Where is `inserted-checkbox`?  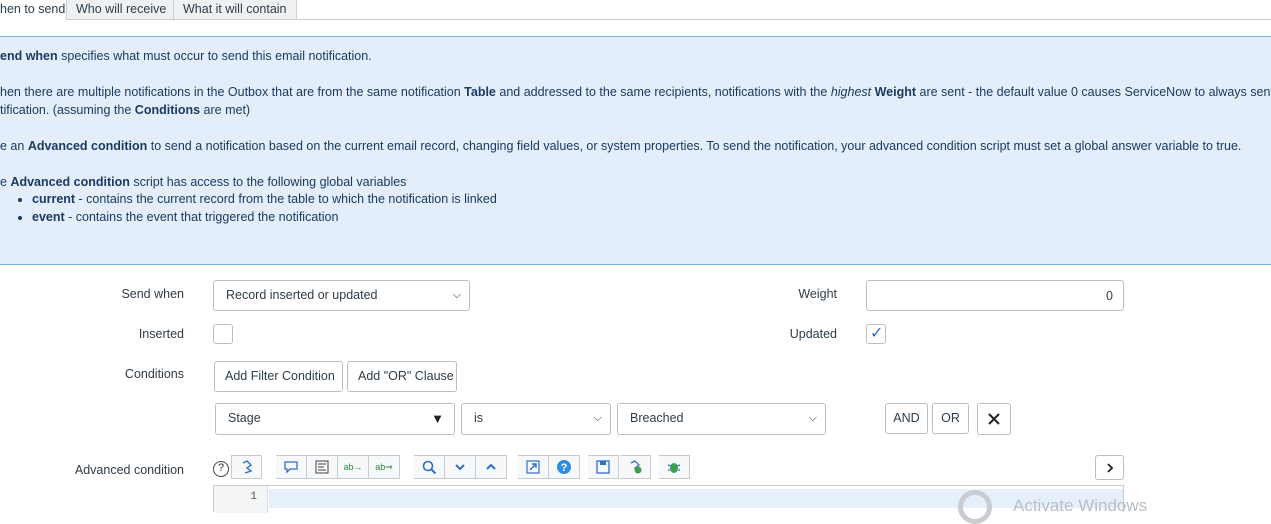 inserted-checkbox is located at coordinates (223, 334).